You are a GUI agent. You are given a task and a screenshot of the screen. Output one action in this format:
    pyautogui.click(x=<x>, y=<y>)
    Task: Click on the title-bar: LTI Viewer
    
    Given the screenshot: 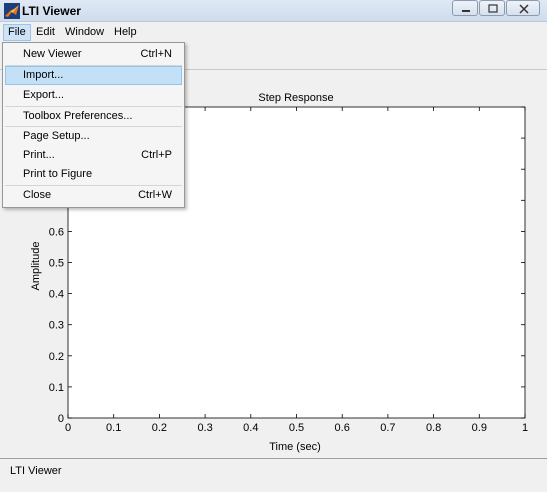 What is the action you would take?
    pyautogui.click(x=273, y=11)
    